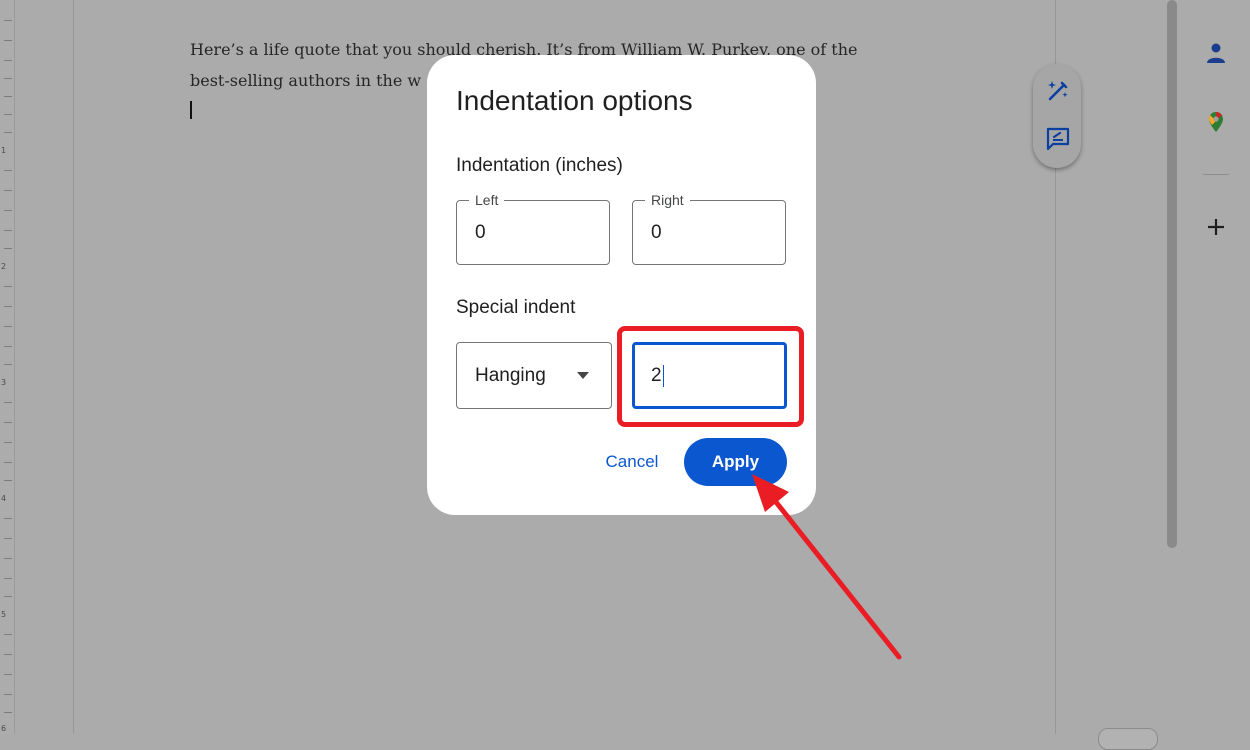  Describe the element at coordinates (827, 567) in the screenshot. I see `annotation-arrow` at that location.